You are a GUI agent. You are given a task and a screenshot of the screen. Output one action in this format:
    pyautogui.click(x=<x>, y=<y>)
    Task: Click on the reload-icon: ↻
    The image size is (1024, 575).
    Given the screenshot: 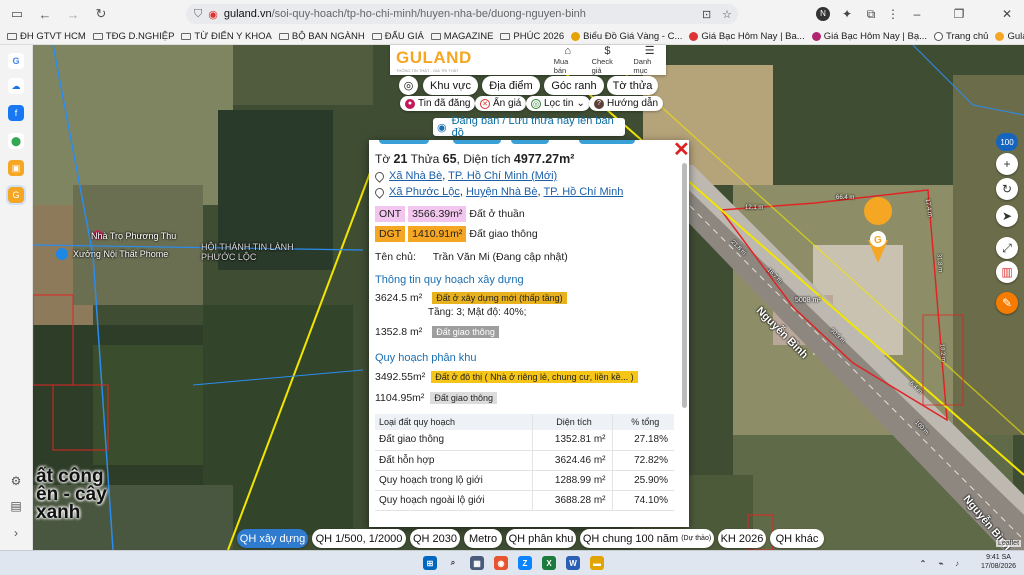 What is the action you would take?
    pyautogui.click(x=101, y=14)
    